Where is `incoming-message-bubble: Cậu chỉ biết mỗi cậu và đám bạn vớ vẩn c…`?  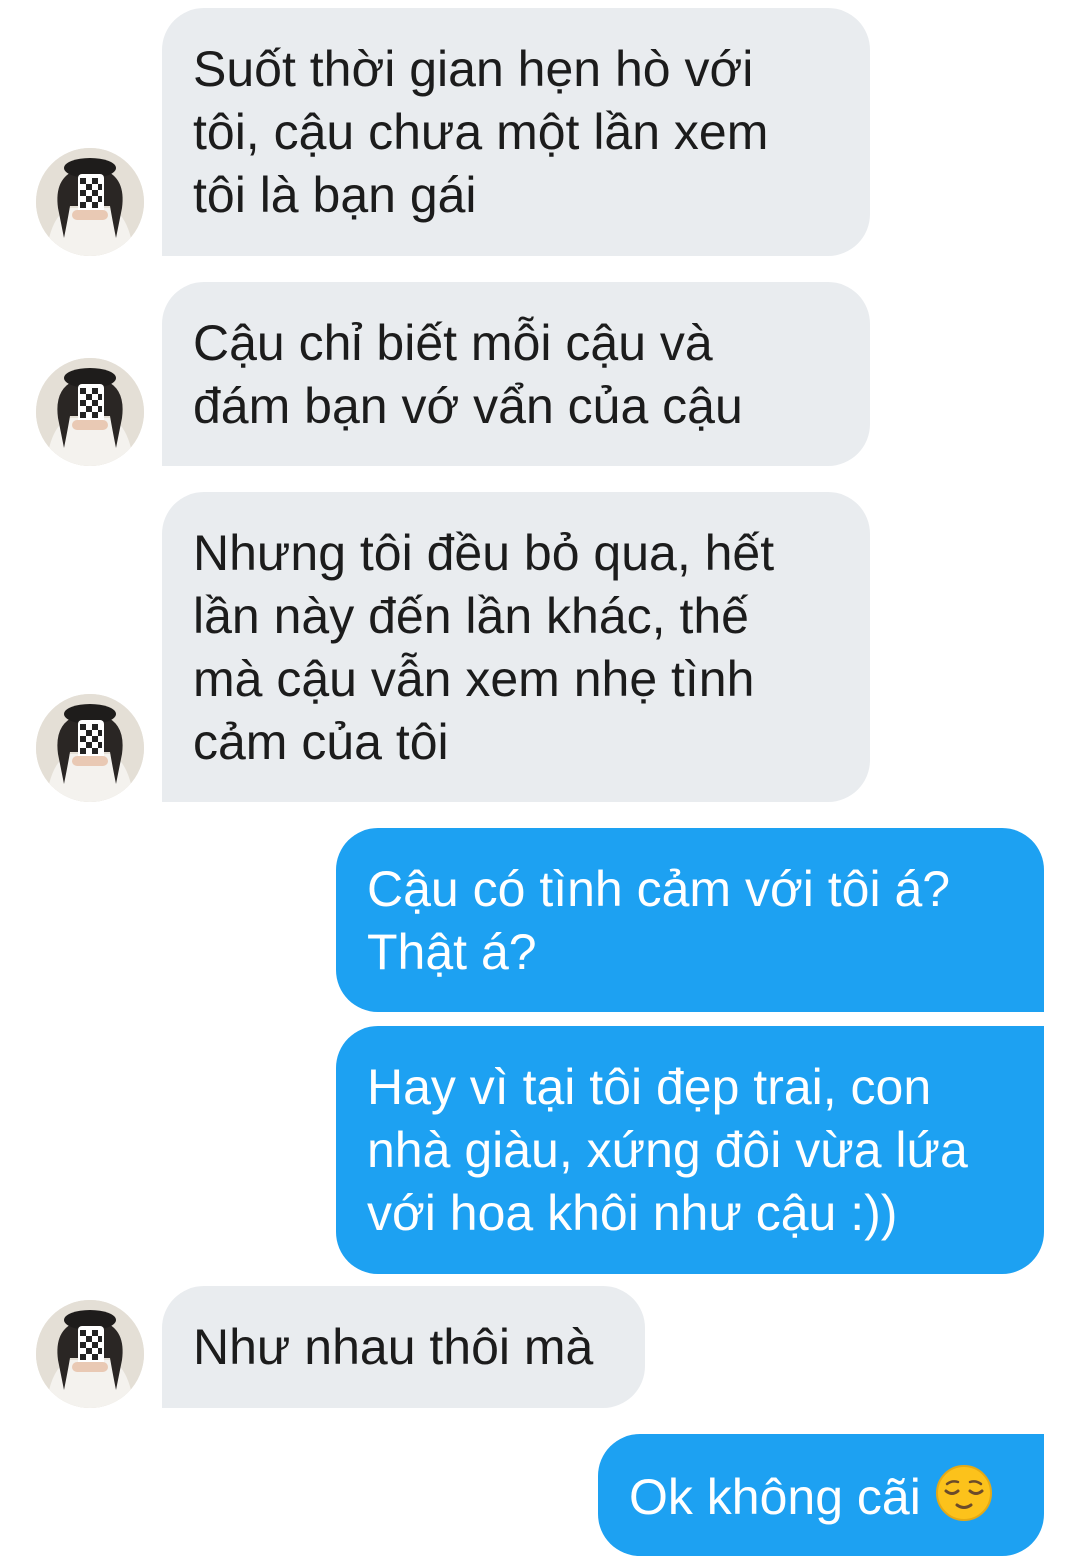 incoming-message-bubble: Cậu chỉ biết mỗi cậu và đám bạn vớ vẩn c… is located at coordinates (516, 374).